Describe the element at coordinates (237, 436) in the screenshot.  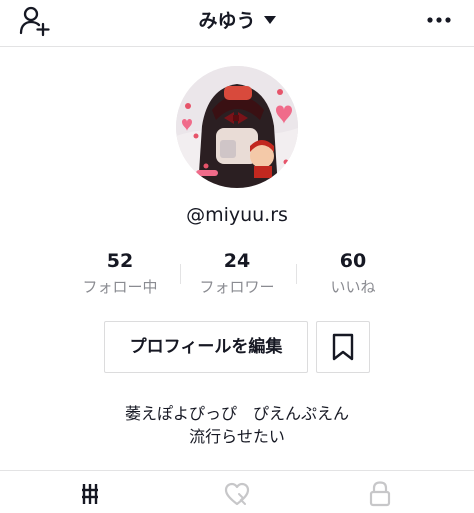
I see `bio-line: 流行らせたい` at that location.